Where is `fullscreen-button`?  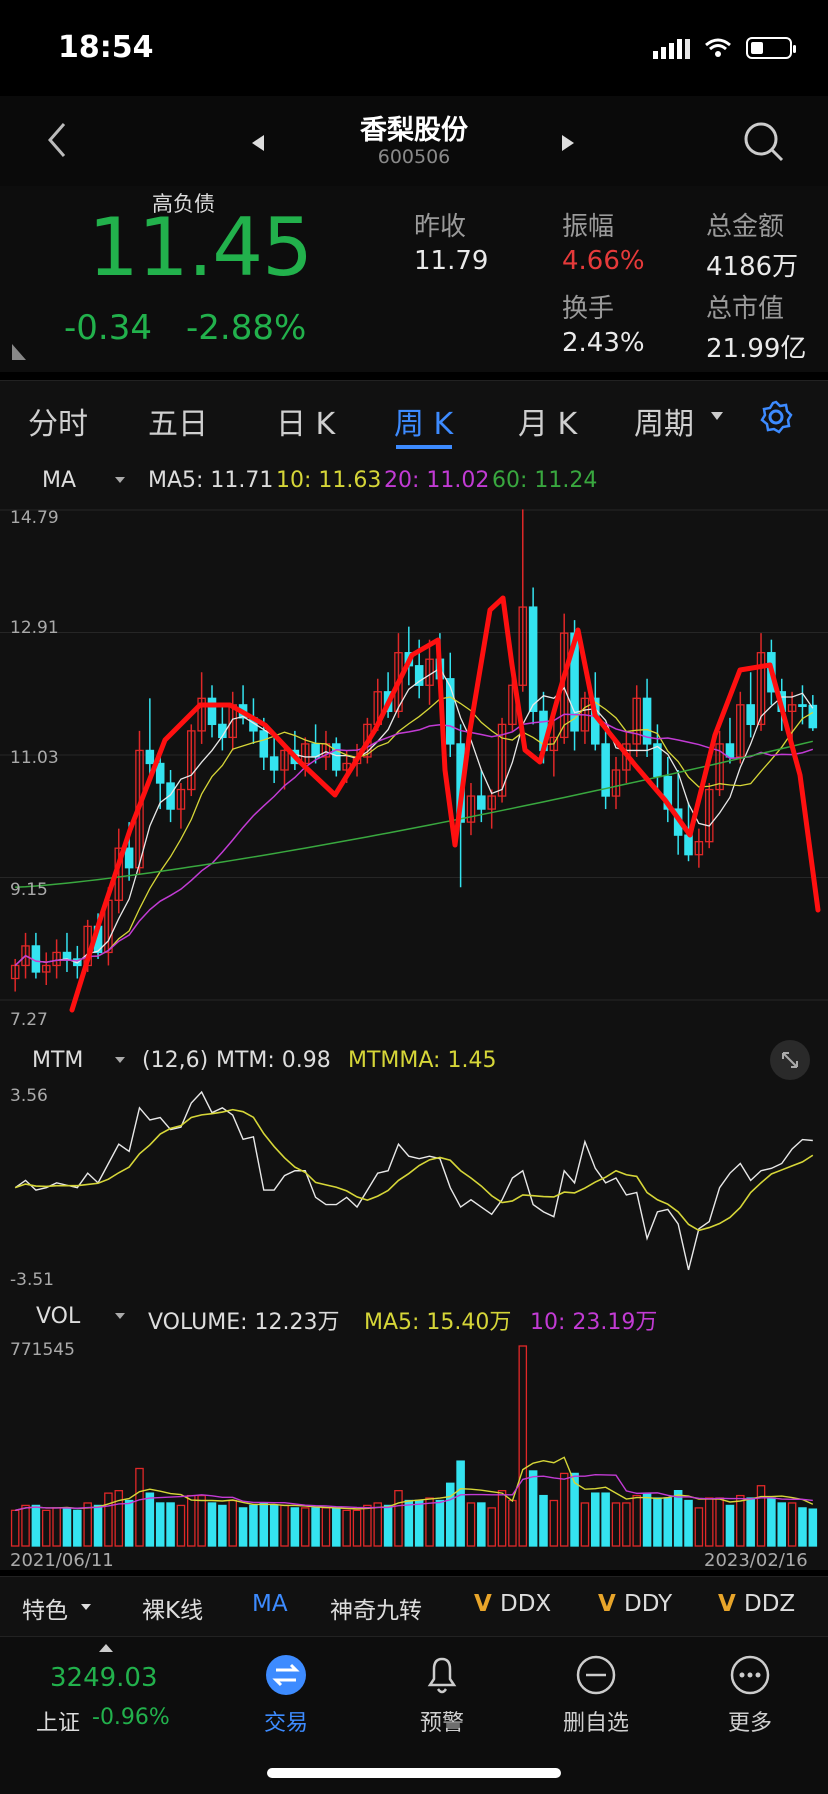 fullscreen-button is located at coordinates (790, 1060).